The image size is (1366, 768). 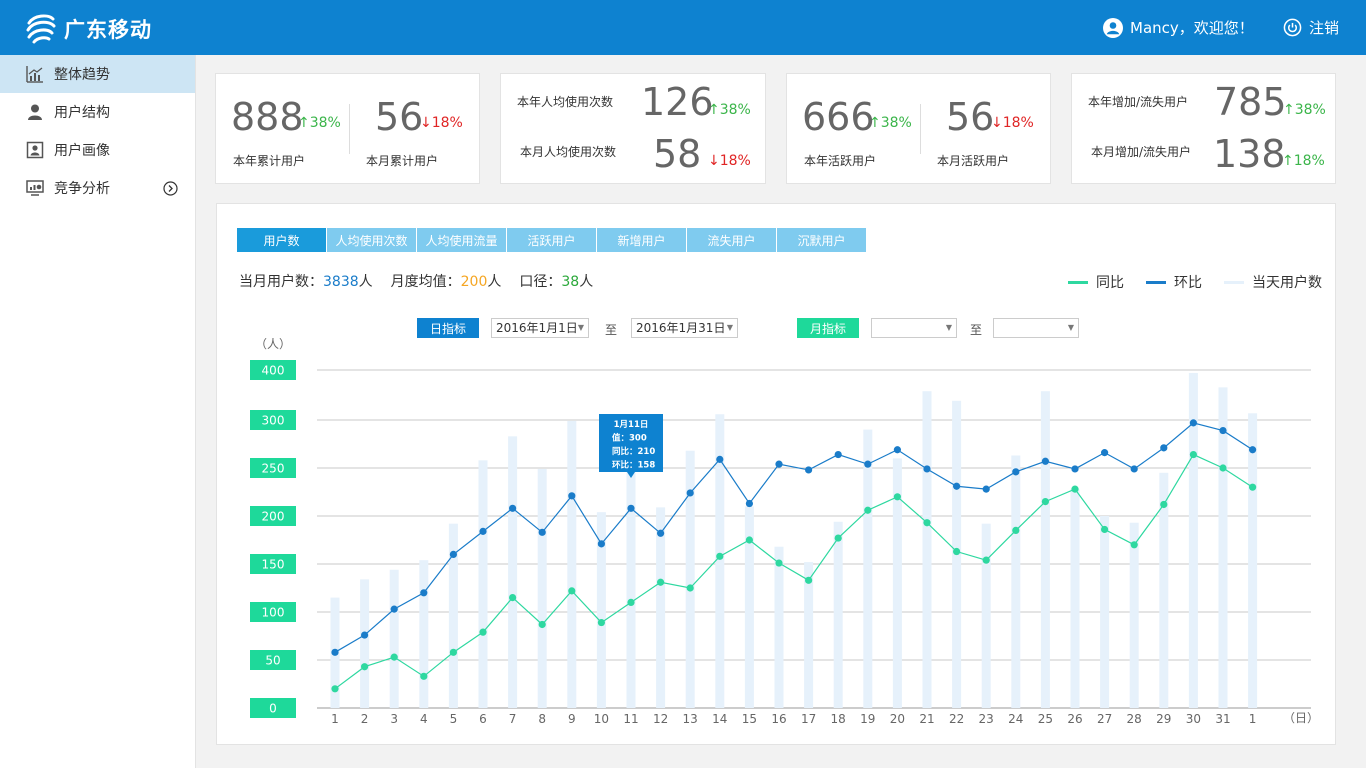 What do you see at coordinates (918, 128) in the screenshot?
I see `kpi-card-active: 666 ↑38% 本年活跃用户 56 ↓18% 本月活跃用户` at bounding box center [918, 128].